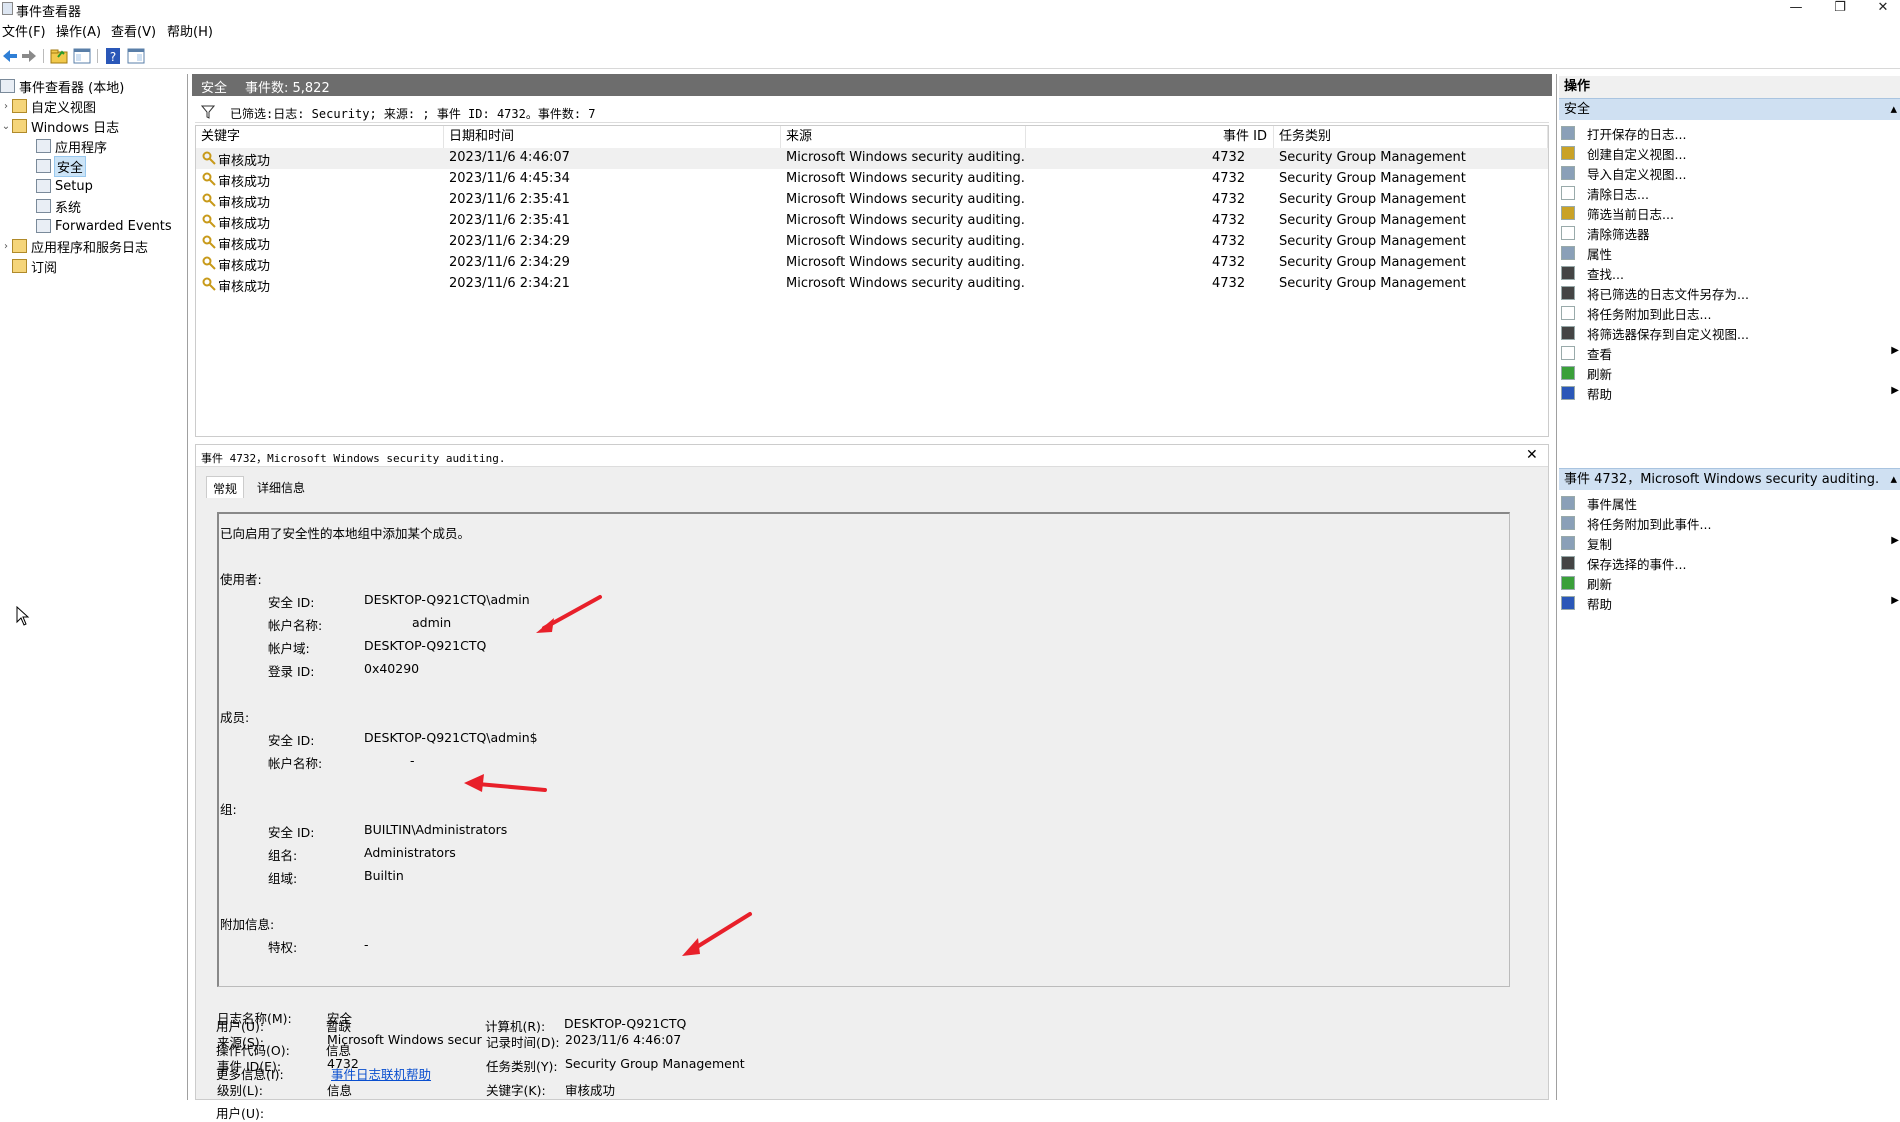 Image resolution: width=1900 pixels, height=1122 pixels. Describe the element at coordinates (113, 56) in the screenshot. I see `help-icon: ?` at that location.